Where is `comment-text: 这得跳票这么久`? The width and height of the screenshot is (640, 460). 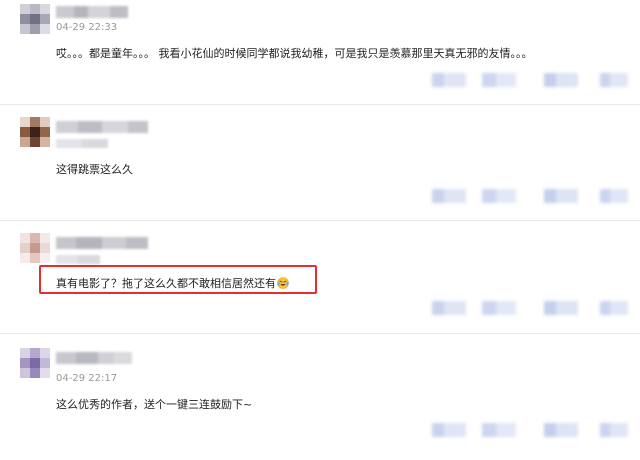
comment-text: 这得跳票这么久 is located at coordinates (94, 169).